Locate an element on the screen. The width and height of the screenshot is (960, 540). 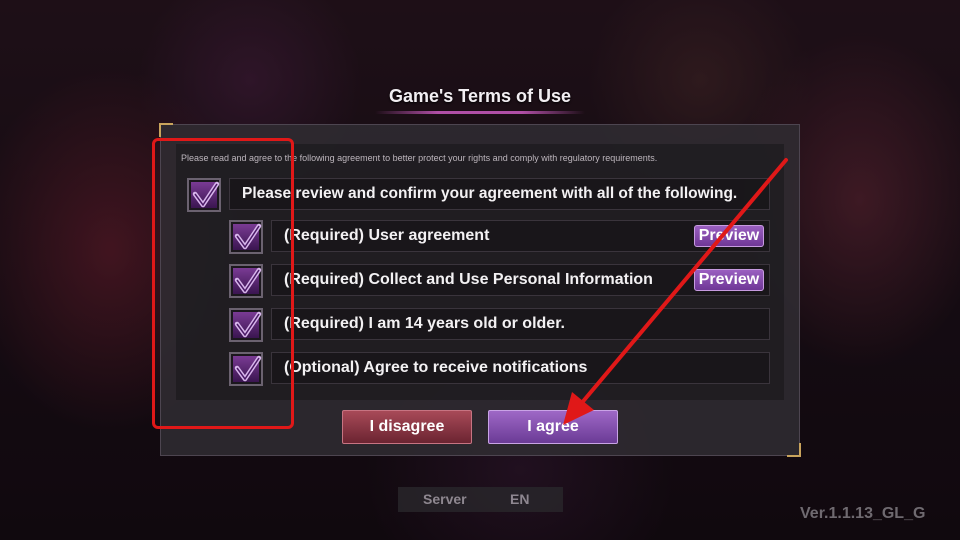
arrow-icon is located at coordinates (675, 291).